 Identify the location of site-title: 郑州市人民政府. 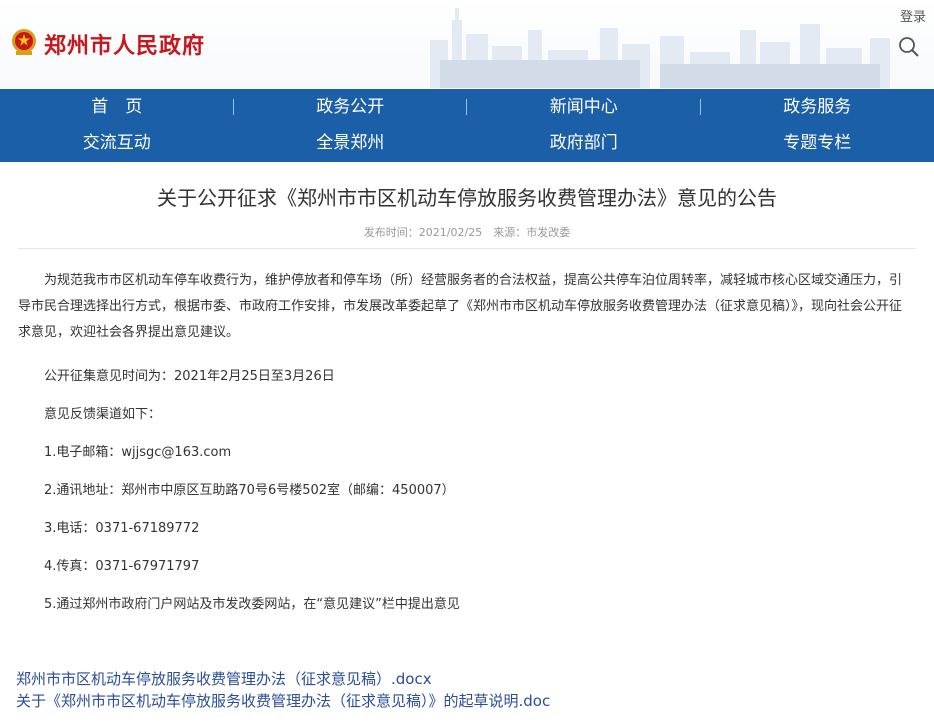
(124, 44).